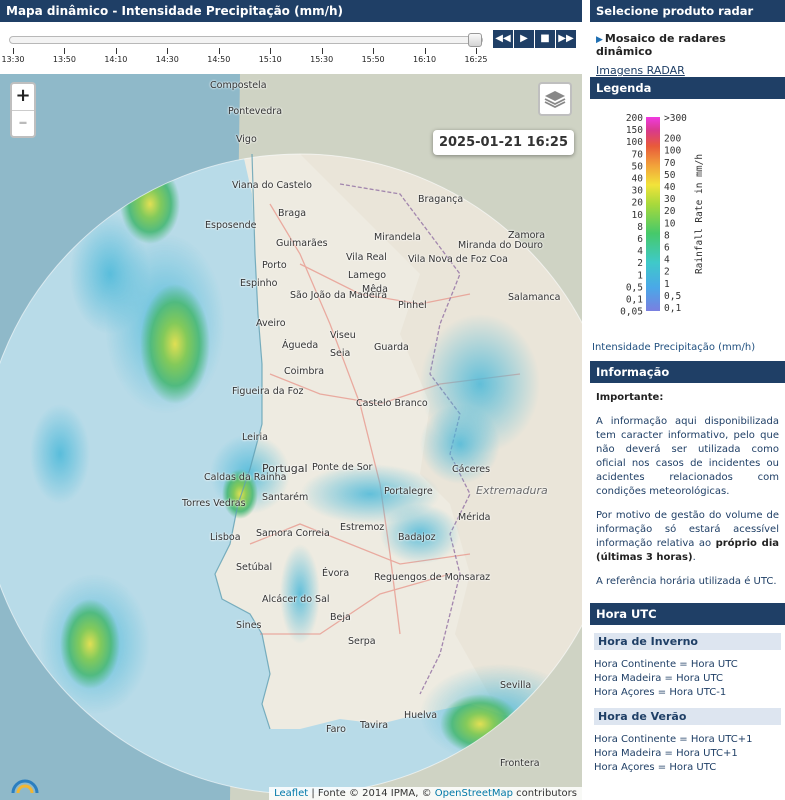  What do you see at coordinates (441, 199) in the screenshot?
I see `map-label-braganca: Bragança` at bounding box center [441, 199].